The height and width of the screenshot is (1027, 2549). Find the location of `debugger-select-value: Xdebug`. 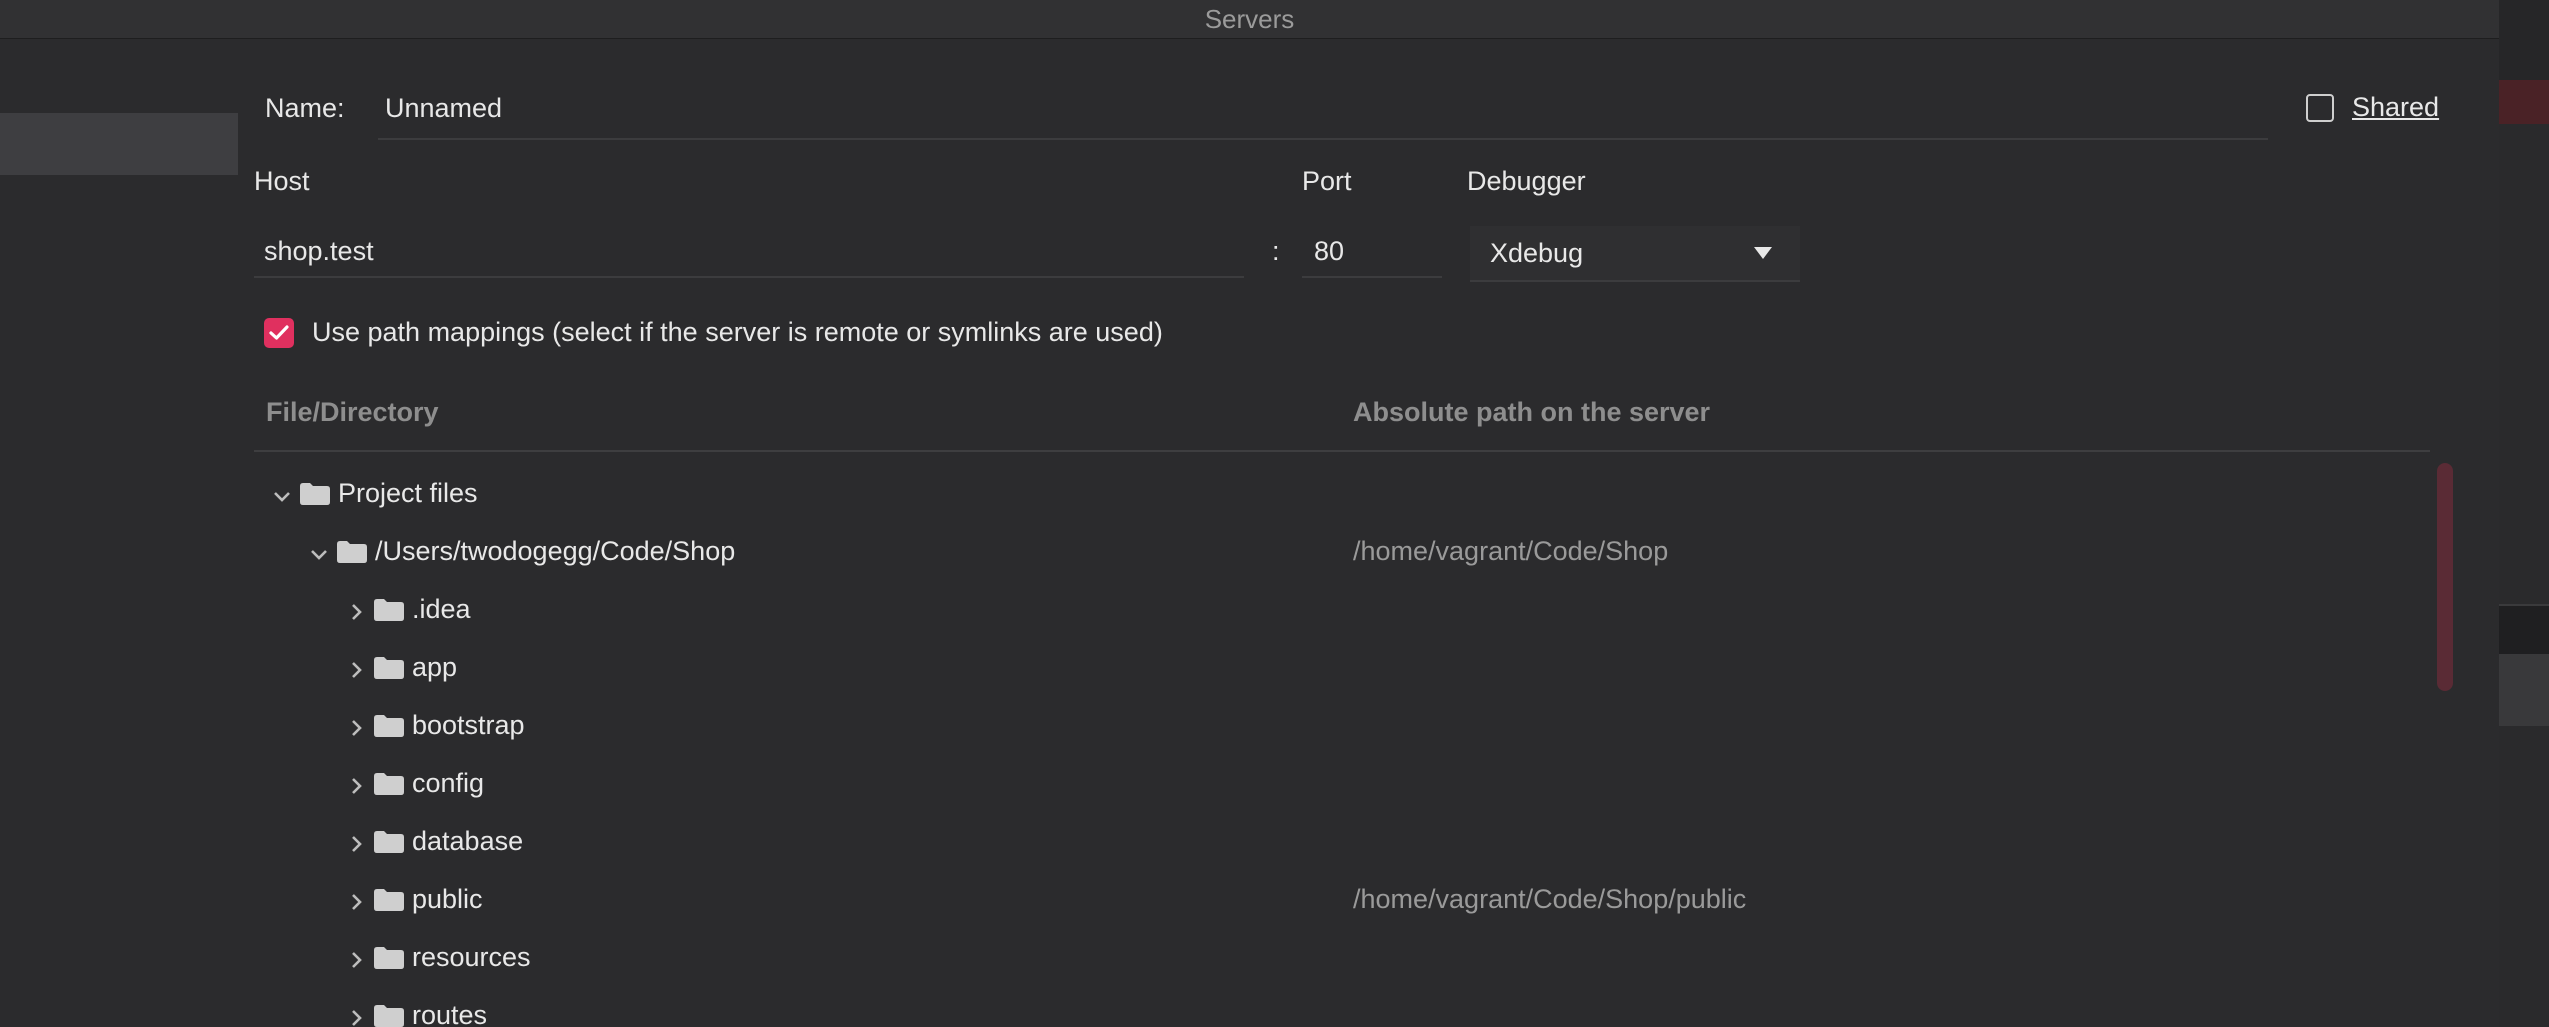

debugger-select-value: Xdebug is located at coordinates (1537, 253).